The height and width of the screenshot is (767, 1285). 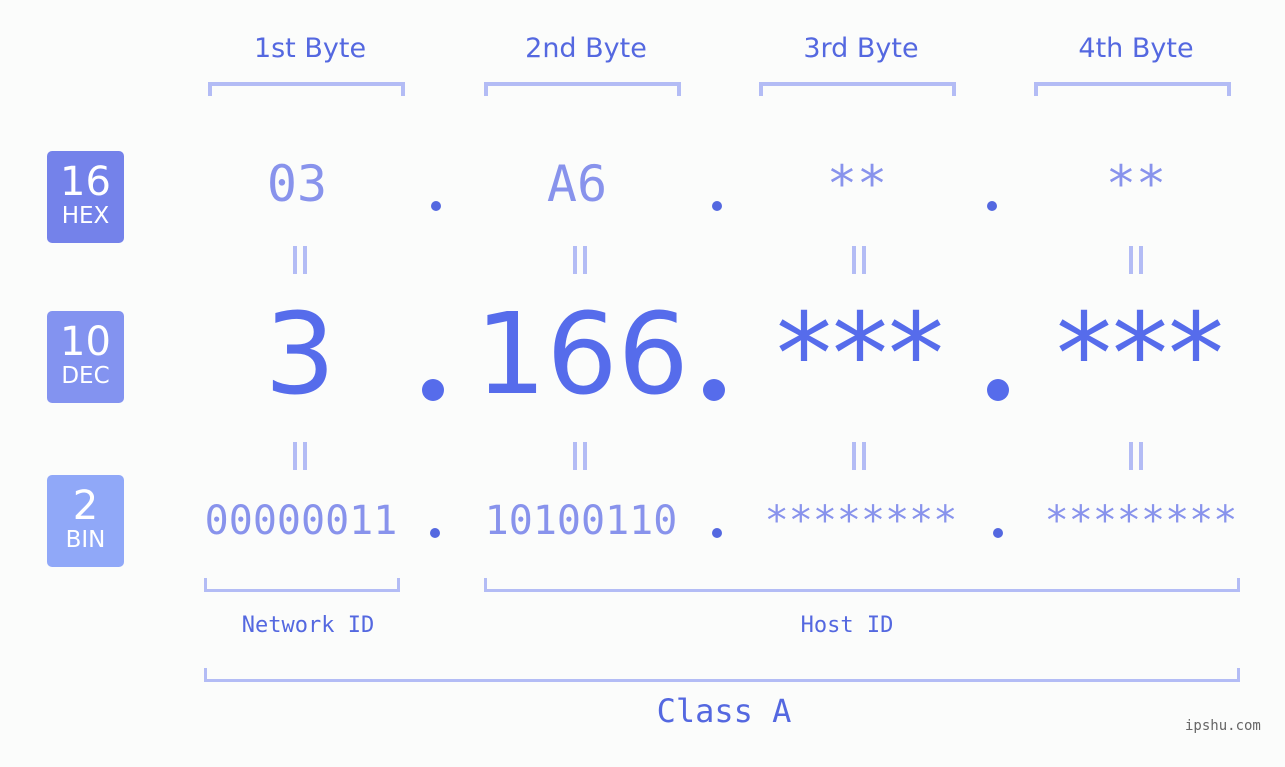 What do you see at coordinates (861, 48) in the screenshot?
I see `byte-header-3: 3rd Byte` at bounding box center [861, 48].